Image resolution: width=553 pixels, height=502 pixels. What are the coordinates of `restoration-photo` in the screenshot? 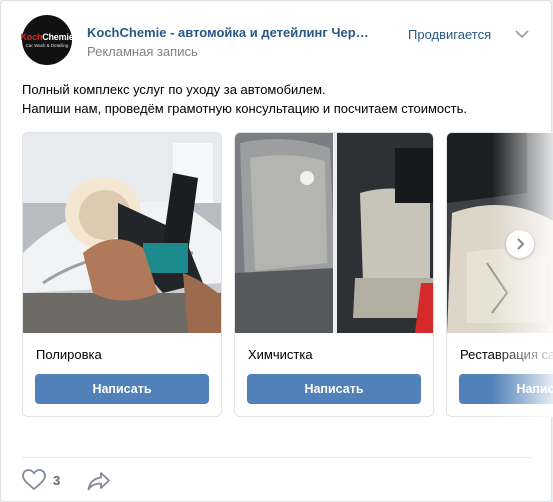 It's located at (500, 233).